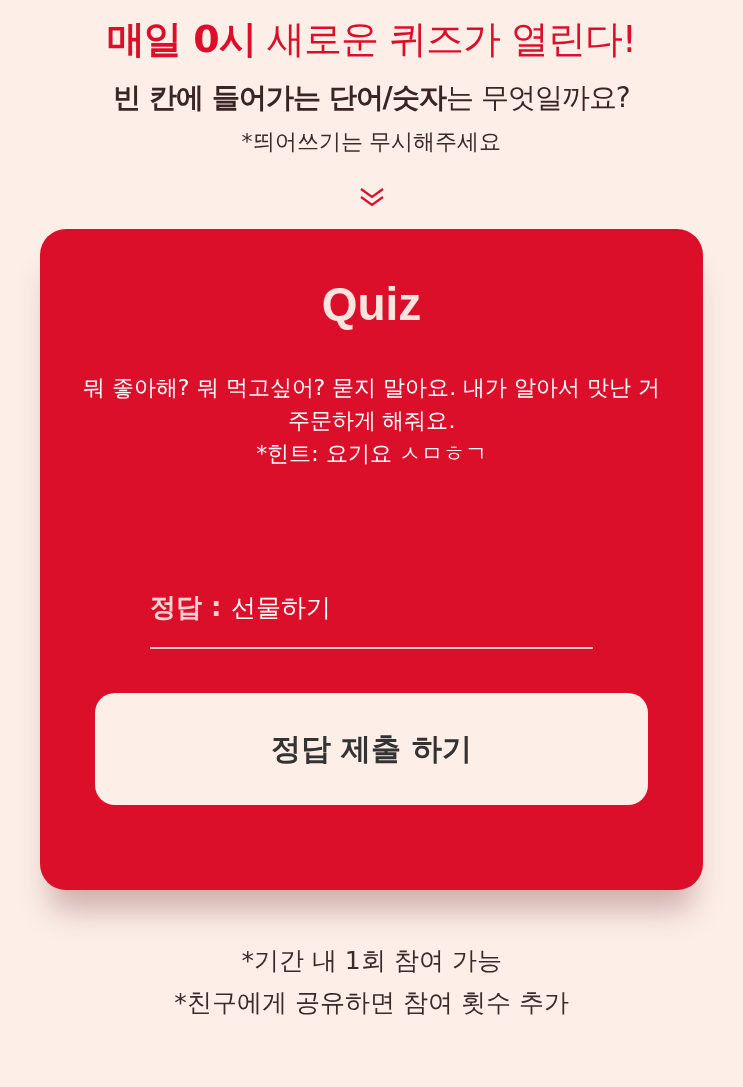 The height and width of the screenshot is (1087, 743). What do you see at coordinates (371, 304) in the screenshot?
I see `quiz-title: Quiz` at bounding box center [371, 304].